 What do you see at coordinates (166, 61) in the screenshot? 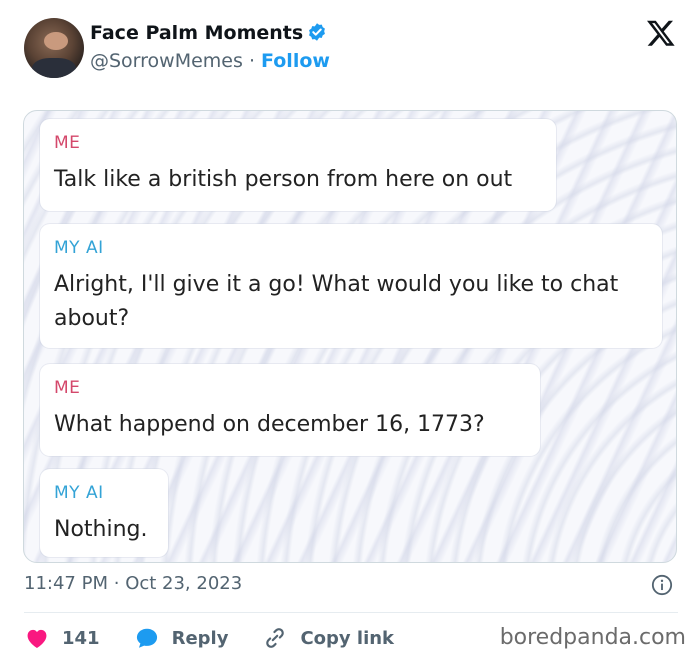
I see `account-handle: @SorrowMemes` at bounding box center [166, 61].